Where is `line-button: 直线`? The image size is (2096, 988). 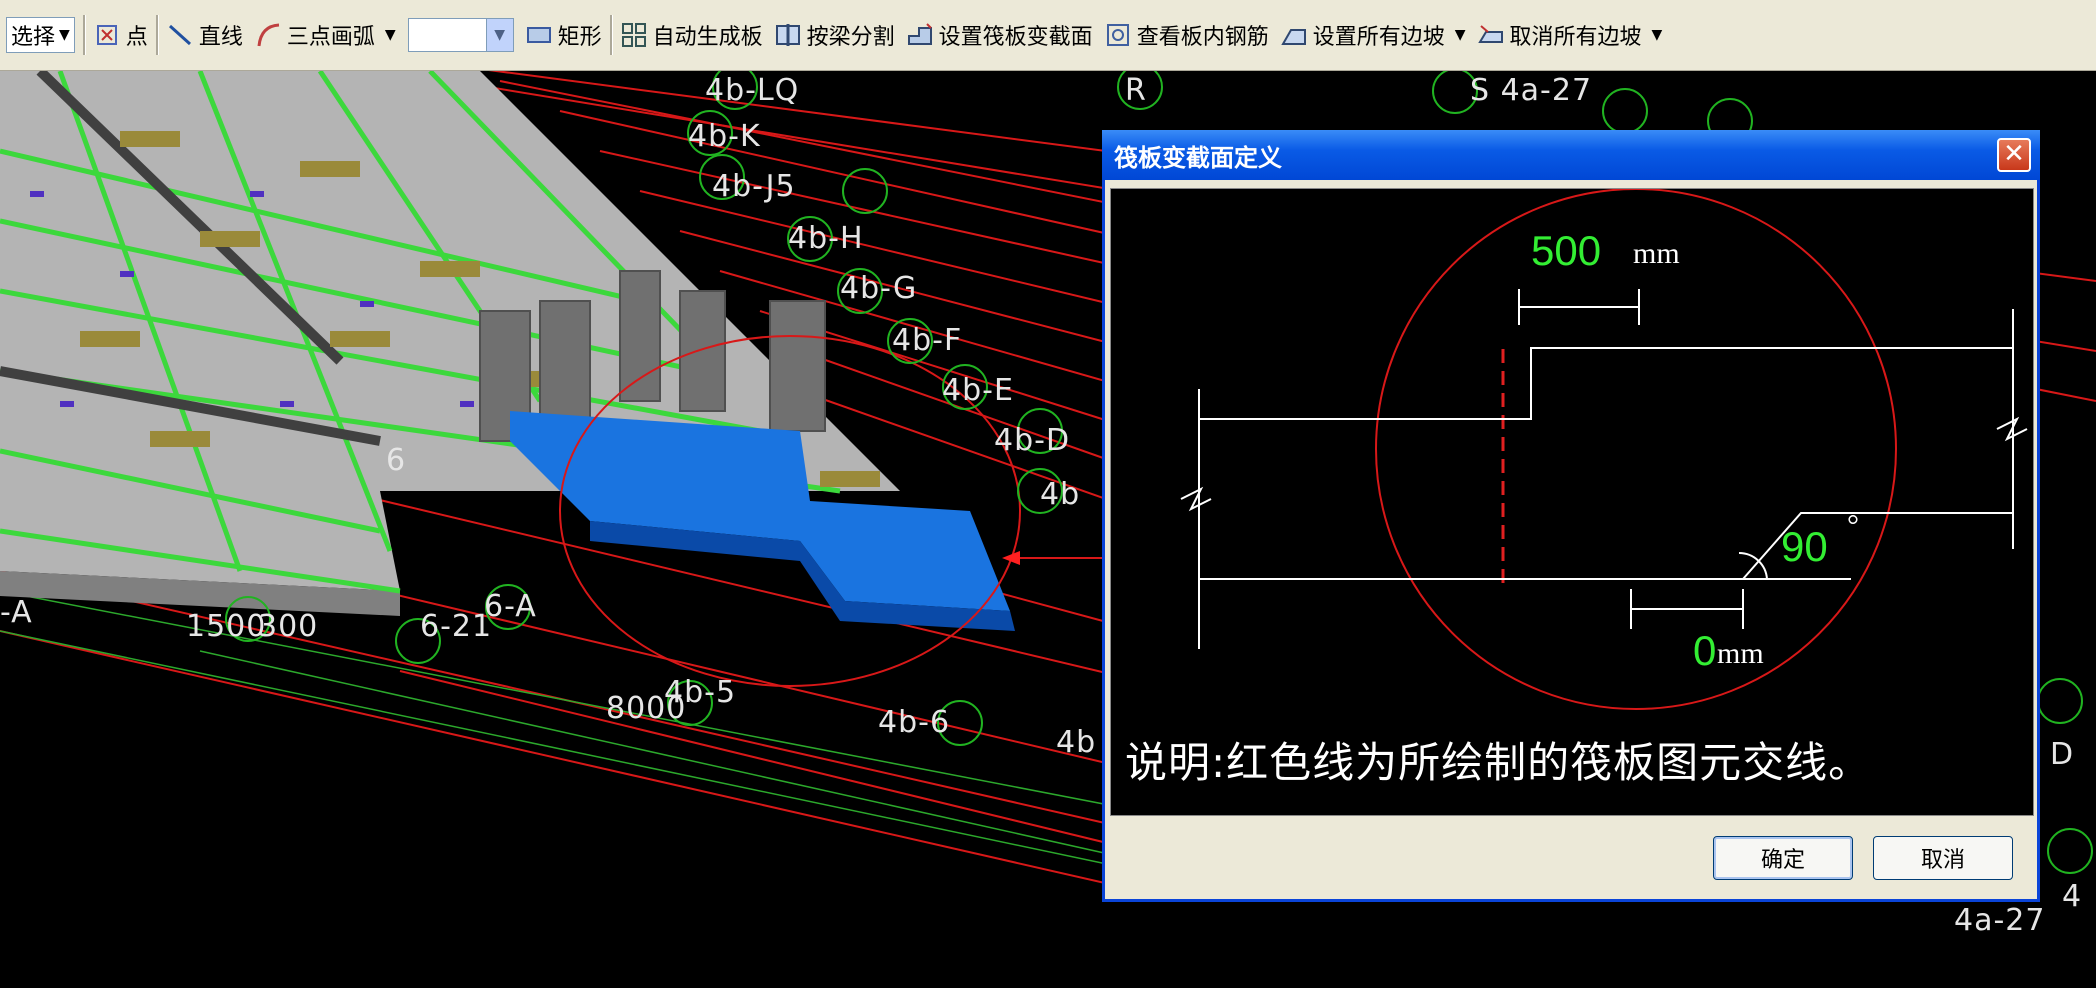
line-button: 直线 is located at coordinates (205, 35).